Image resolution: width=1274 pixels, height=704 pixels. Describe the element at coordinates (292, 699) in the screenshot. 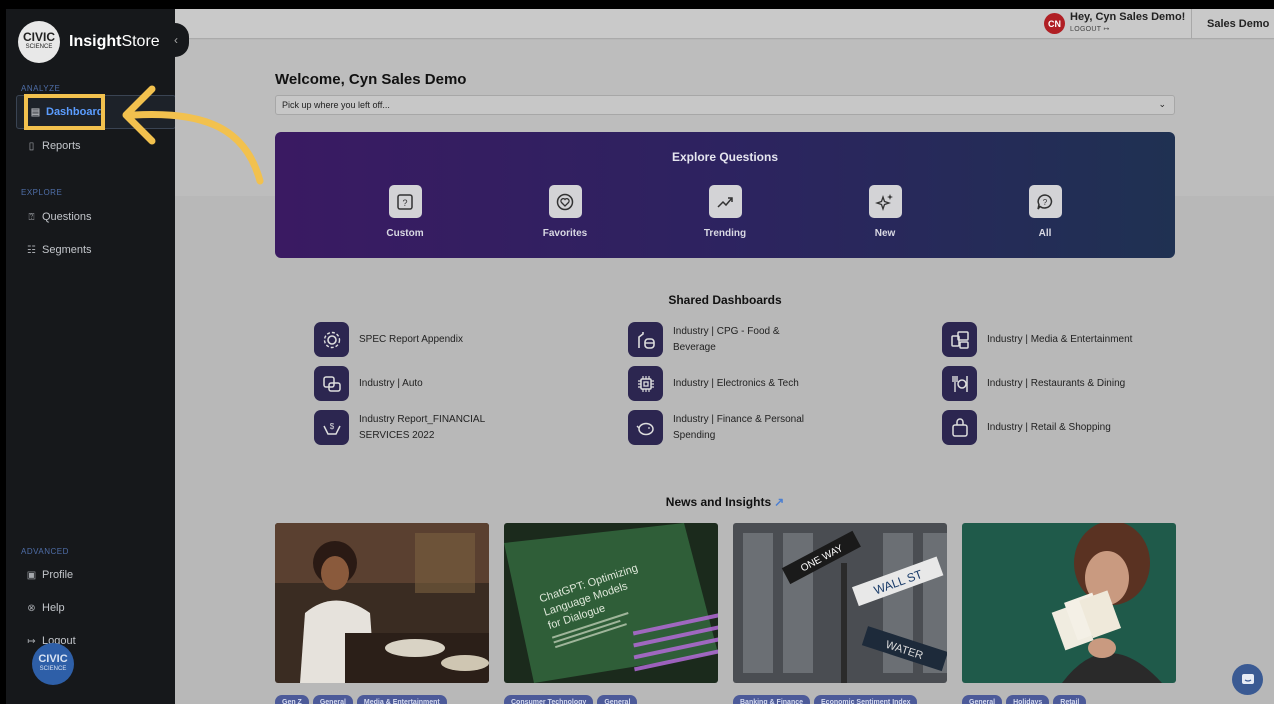

I see `tag: Gen Z` at that location.